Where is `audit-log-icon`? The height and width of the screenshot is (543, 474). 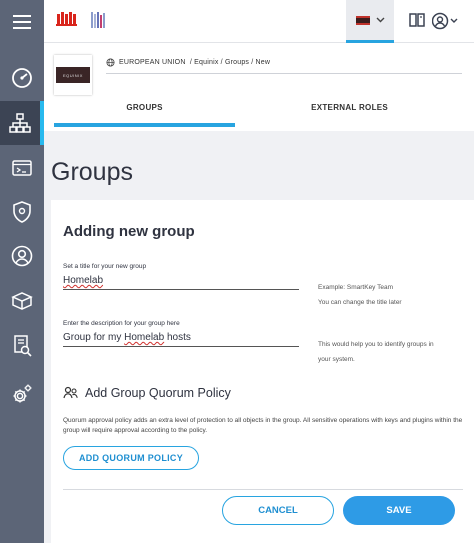
audit-log-icon is located at coordinates (22, 346).